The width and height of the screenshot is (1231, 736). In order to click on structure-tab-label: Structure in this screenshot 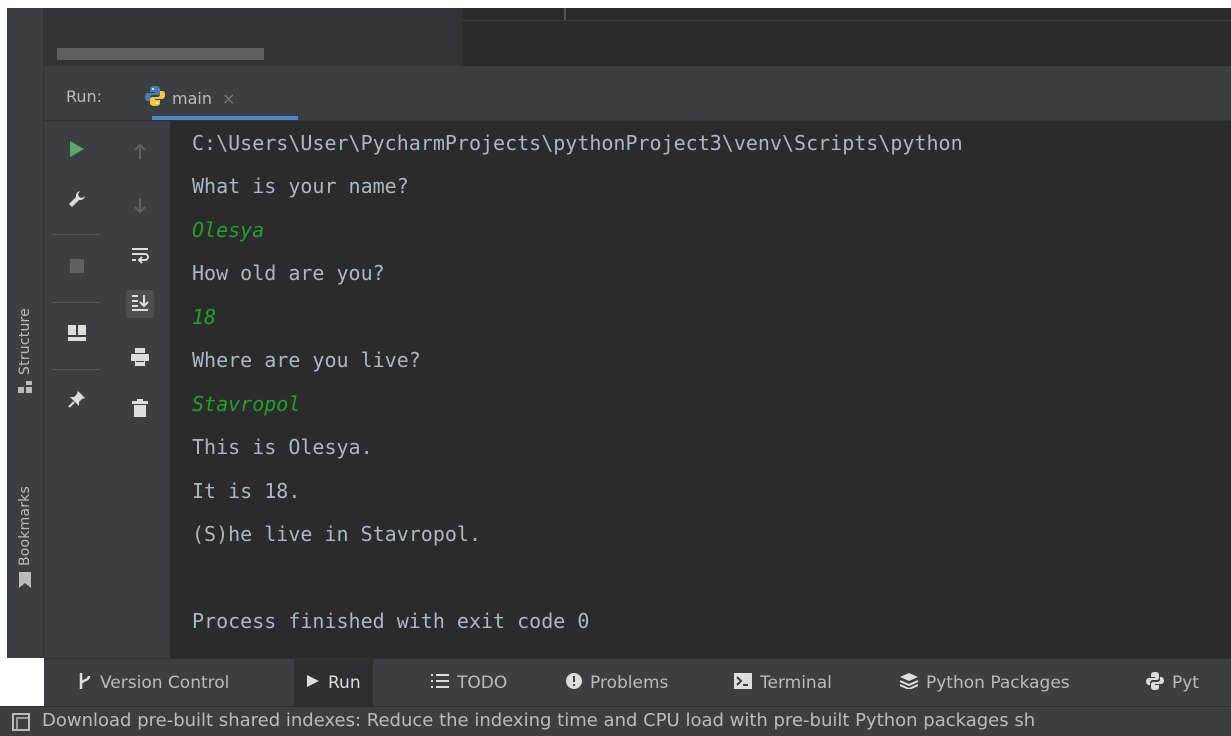, I will do `click(25, 341)`.